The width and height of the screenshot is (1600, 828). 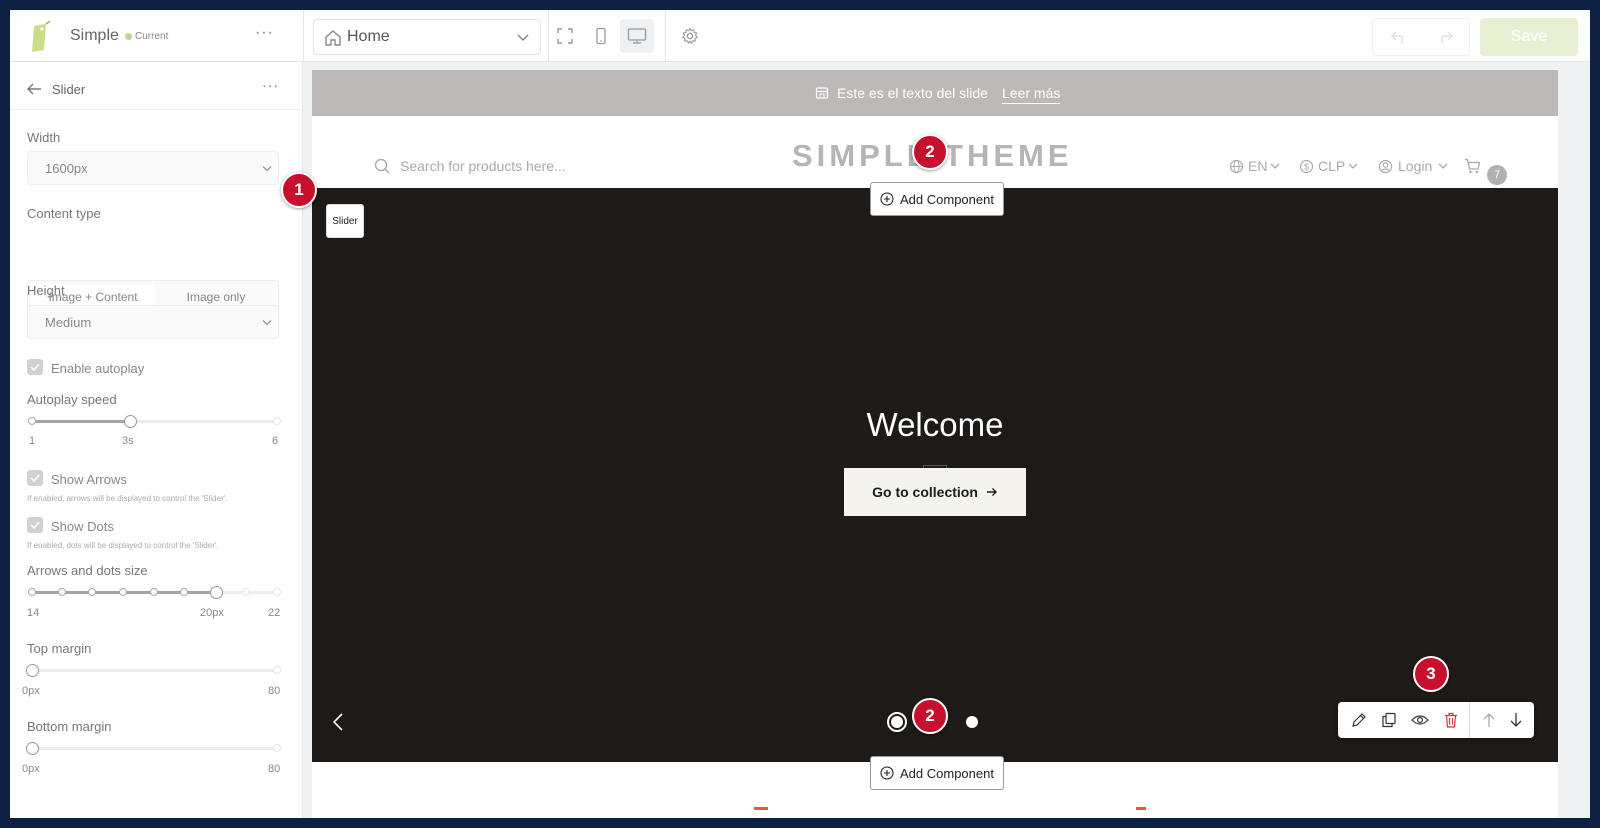 I want to click on top-margin-handle, so click(x=32, y=670).